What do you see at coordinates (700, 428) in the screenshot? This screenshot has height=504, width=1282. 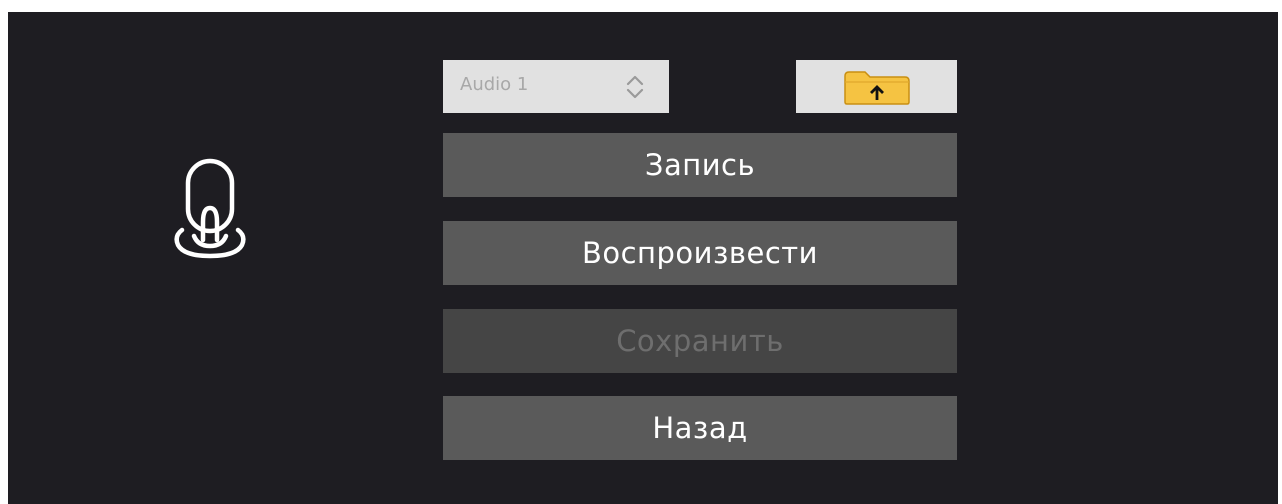 I see `back-button: Назад` at bounding box center [700, 428].